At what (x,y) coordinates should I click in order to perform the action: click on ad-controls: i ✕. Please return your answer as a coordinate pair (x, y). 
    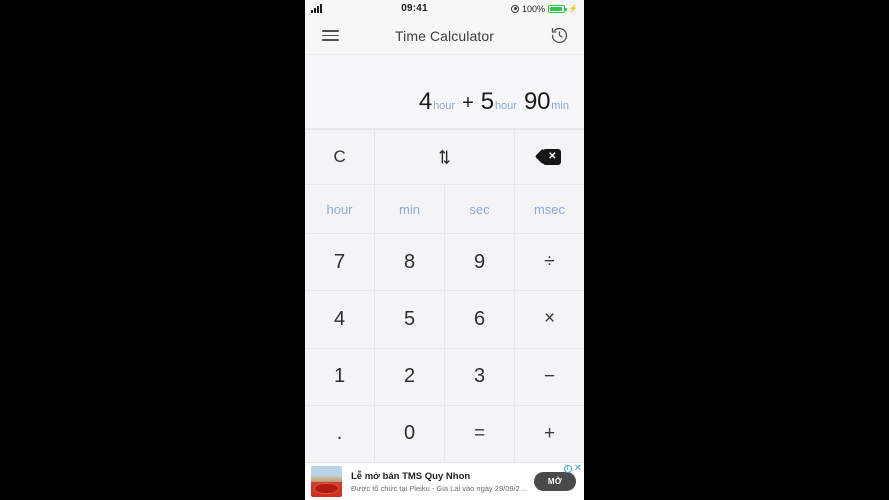
    Looking at the image, I should click on (572, 469).